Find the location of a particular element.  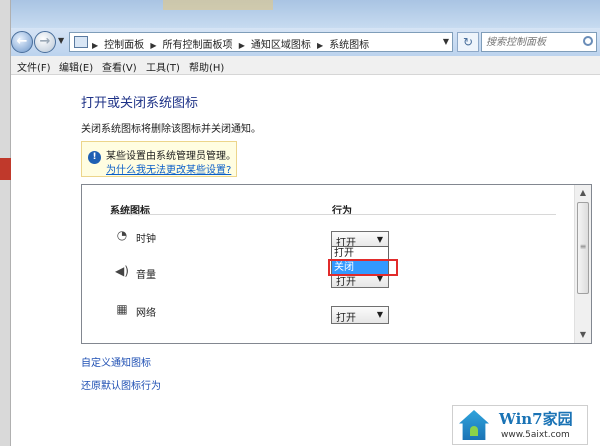

select-value: 打开 is located at coordinates (346, 318).